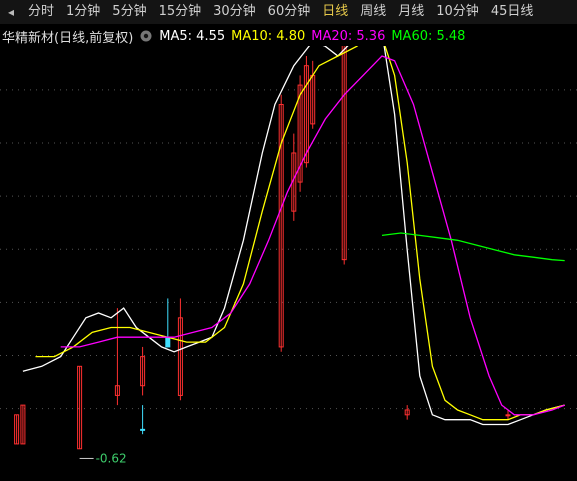 The width and height of the screenshot is (577, 481). I want to click on ma-values: MA5: 4.55 MA10: 4.80 MA20: 5.36 MA60: 5.48, so click(315, 36).